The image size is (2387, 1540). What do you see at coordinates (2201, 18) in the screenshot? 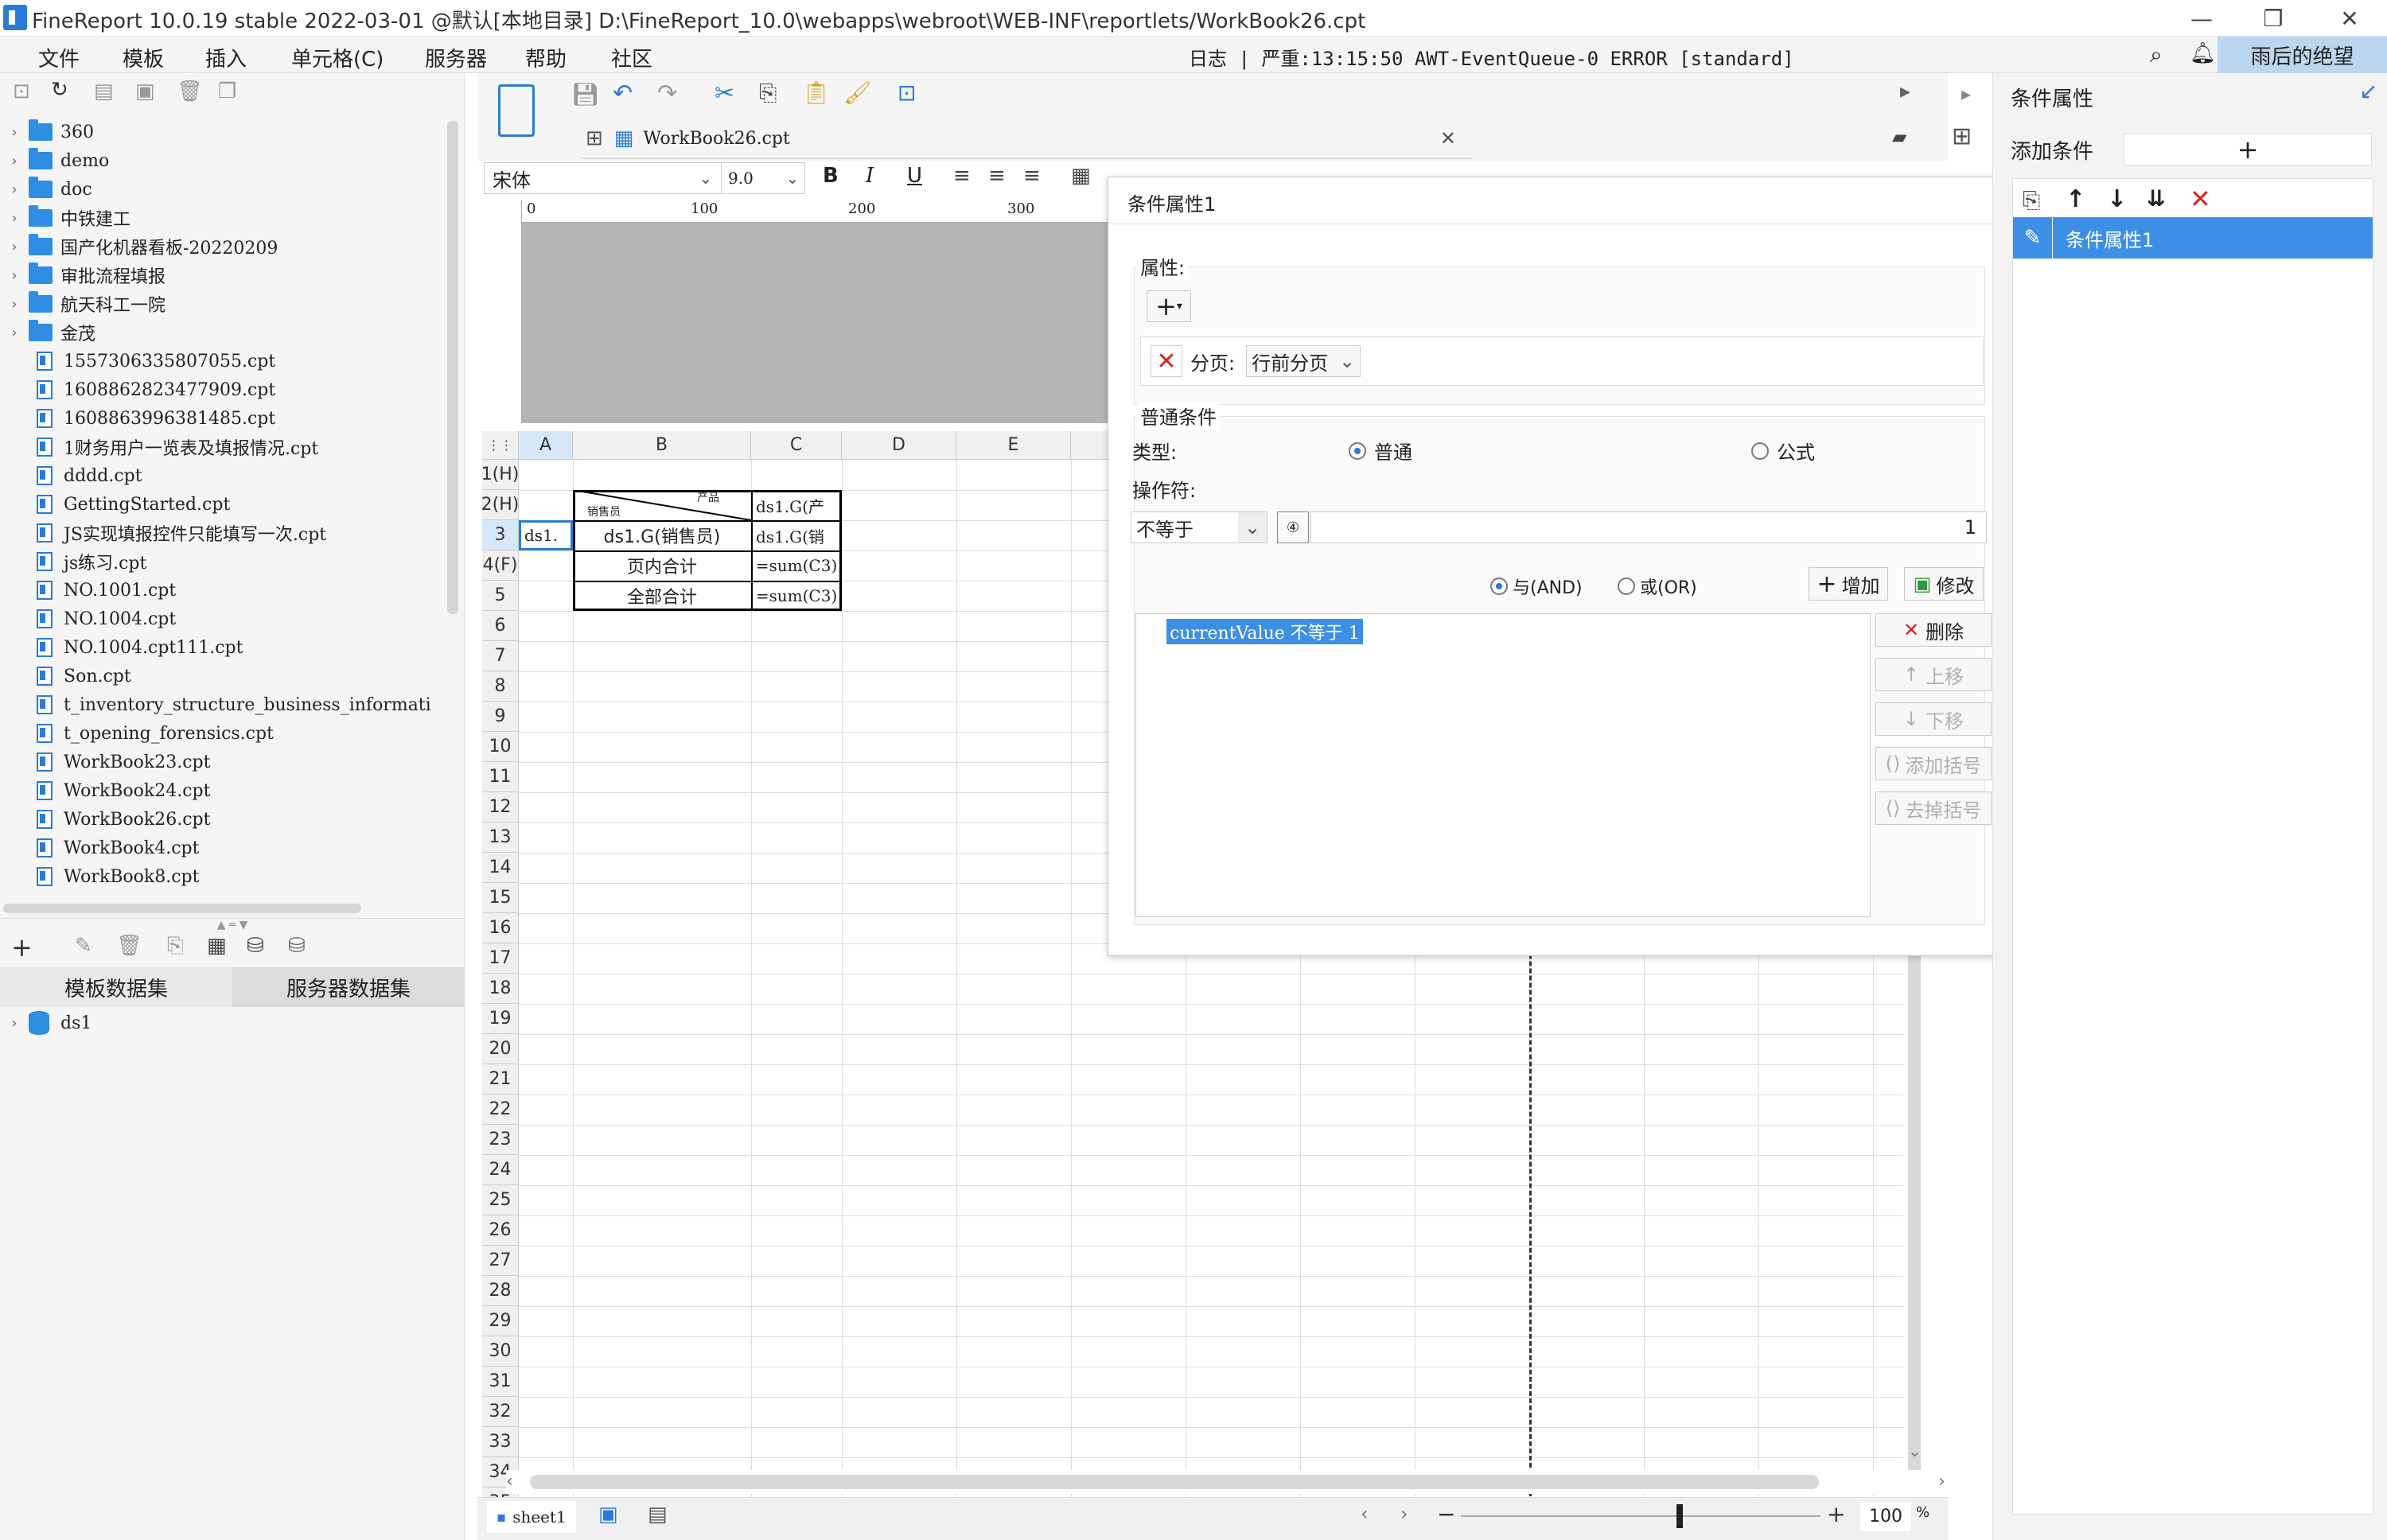
I see `minimize-button: —` at bounding box center [2201, 18].